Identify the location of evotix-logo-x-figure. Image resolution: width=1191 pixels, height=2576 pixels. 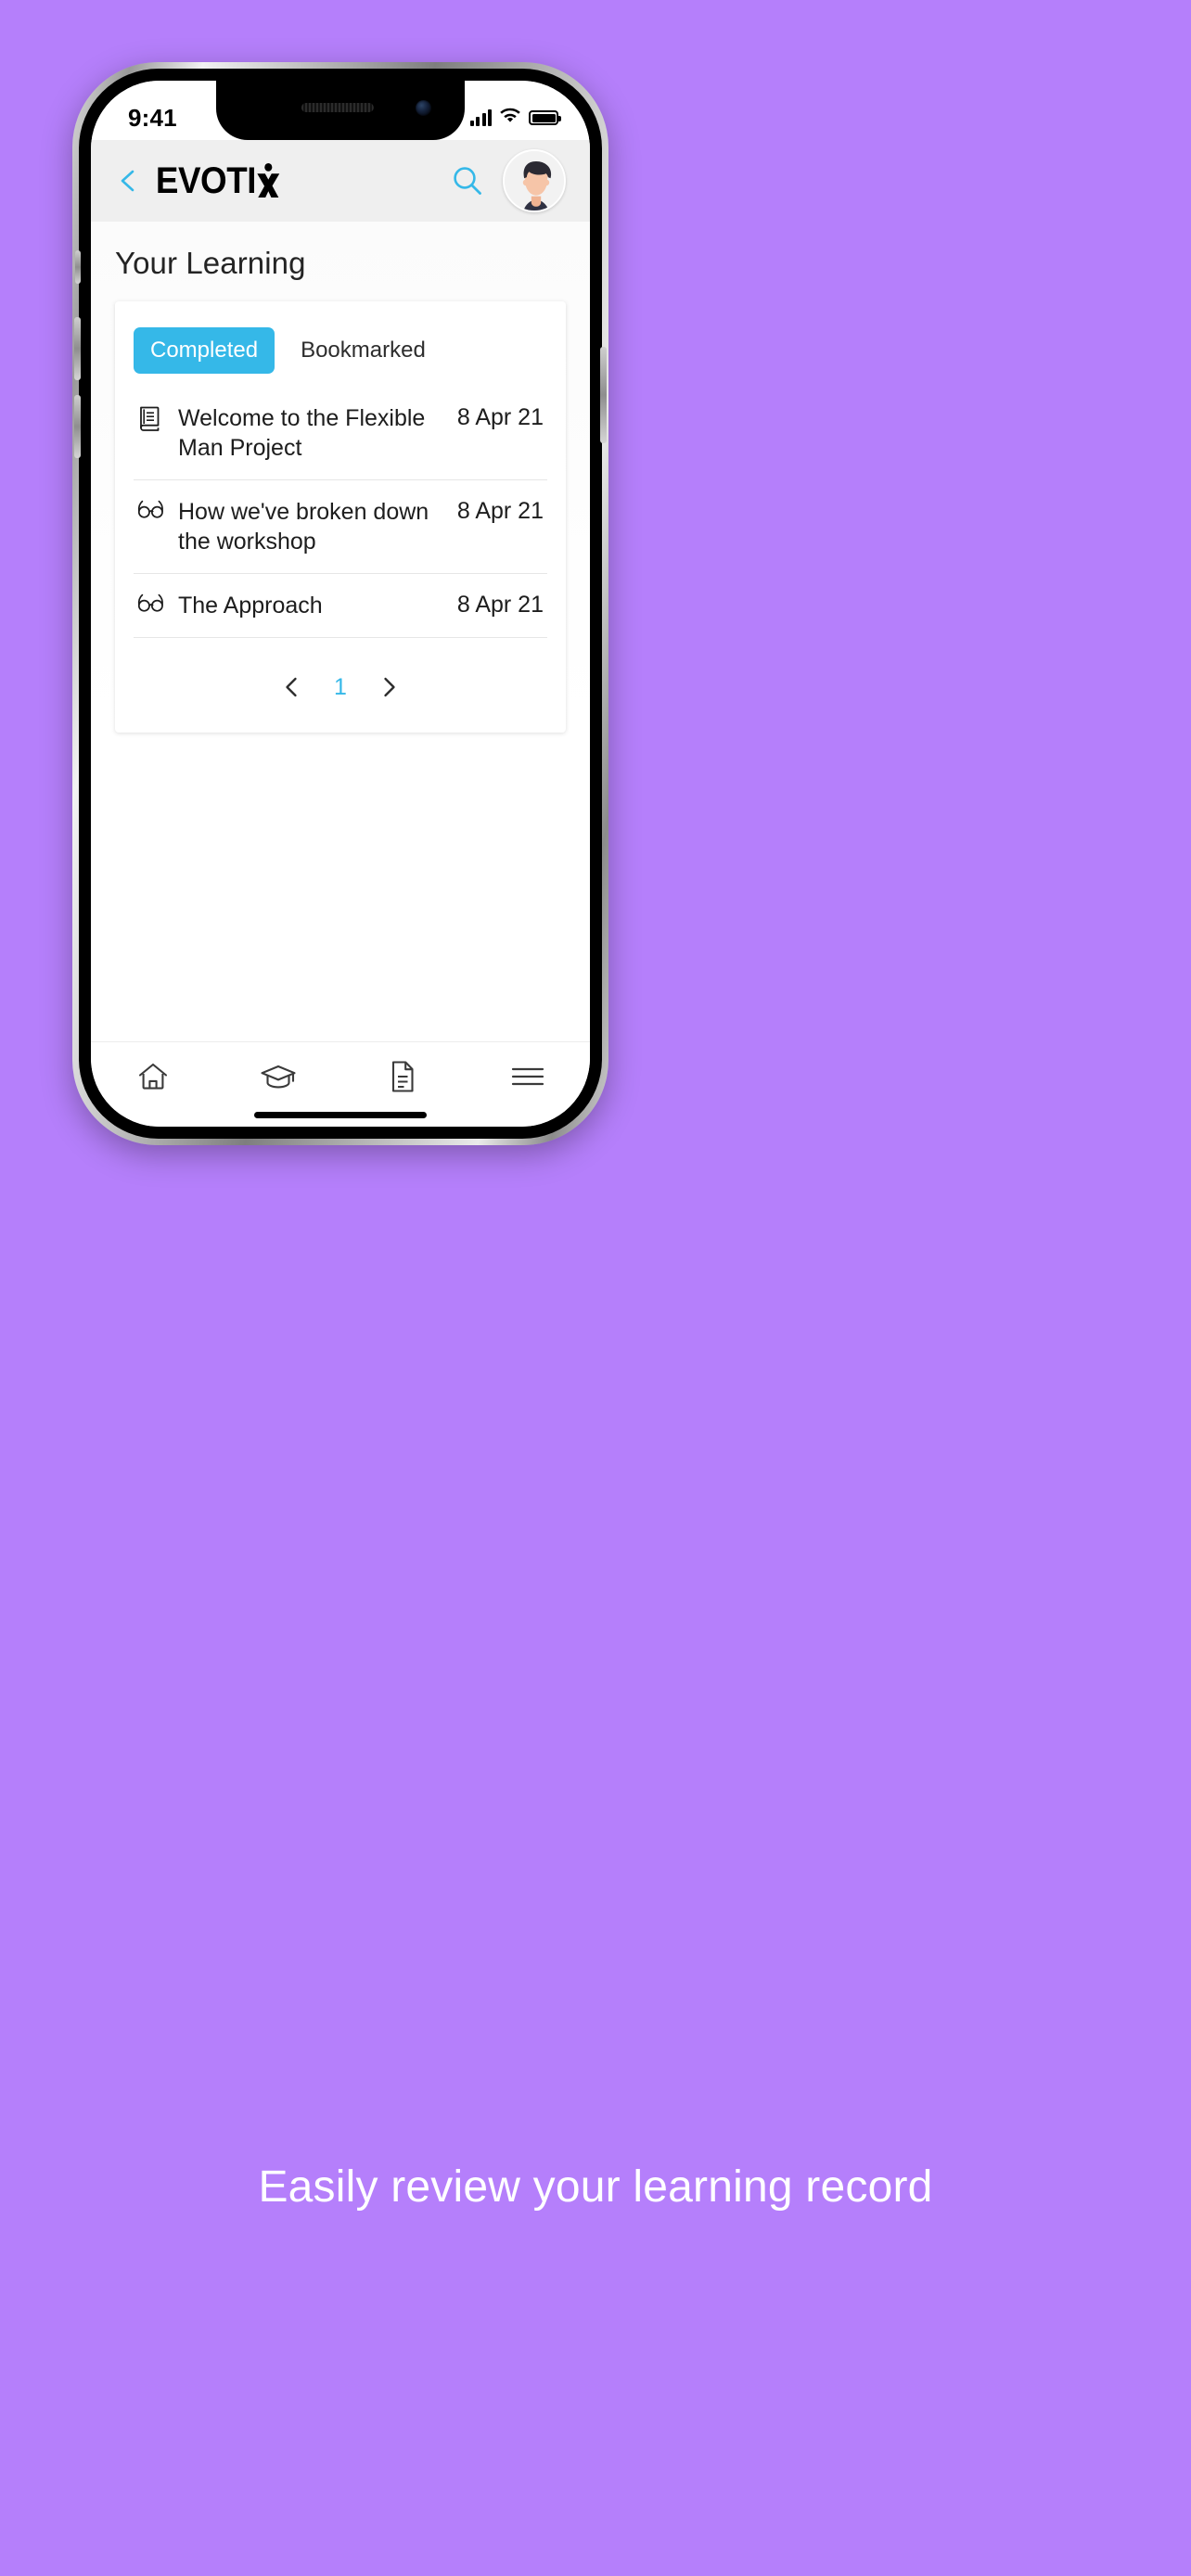
(268, 181).